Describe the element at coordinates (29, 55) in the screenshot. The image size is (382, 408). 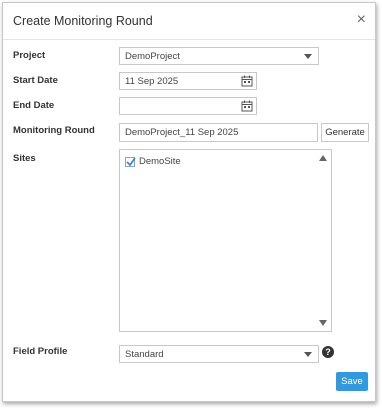
I see `project-label: Project` at that location.